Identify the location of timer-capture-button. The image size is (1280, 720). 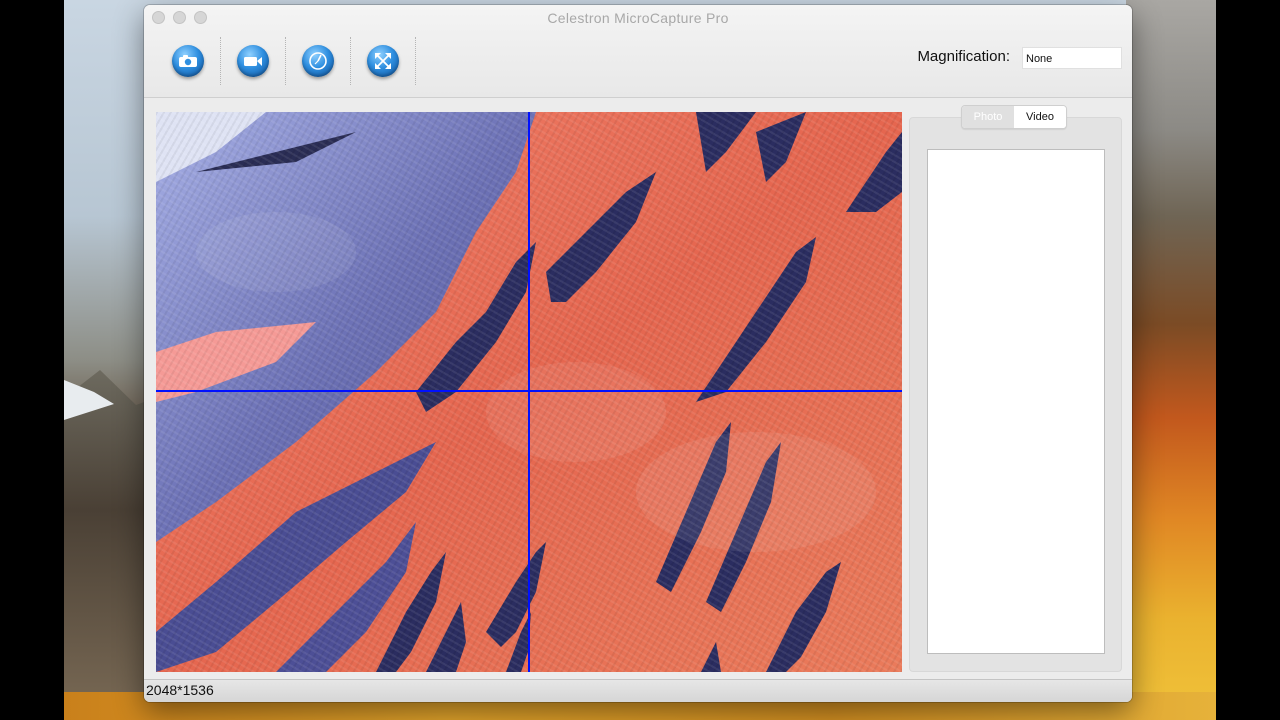
(318, 61).